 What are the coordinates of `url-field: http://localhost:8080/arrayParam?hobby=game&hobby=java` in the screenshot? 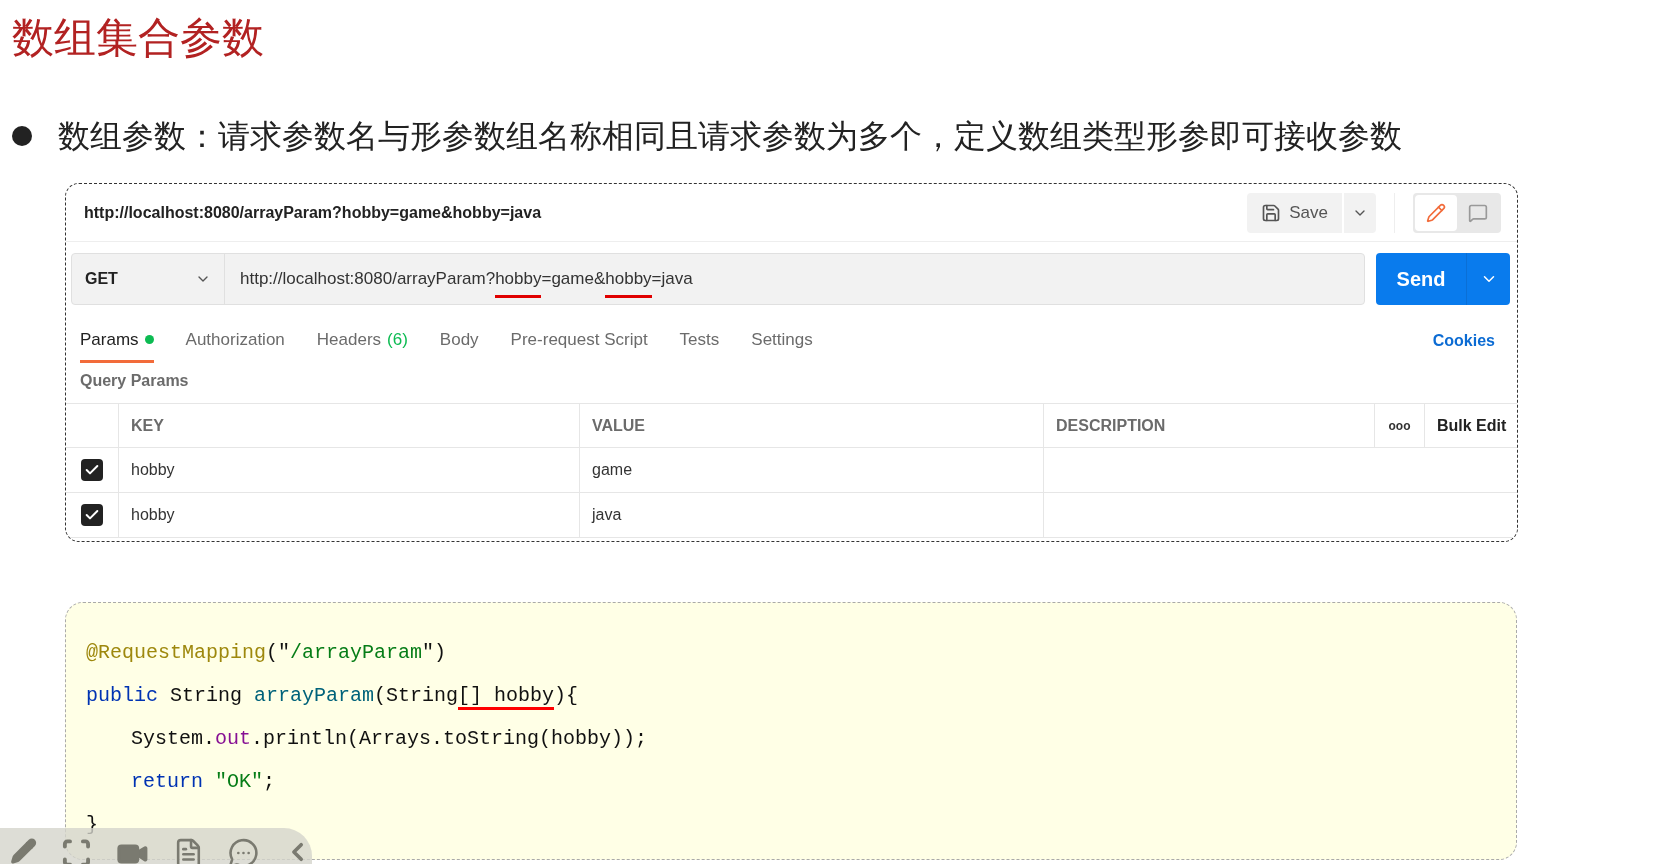 It's located at (466, 279).